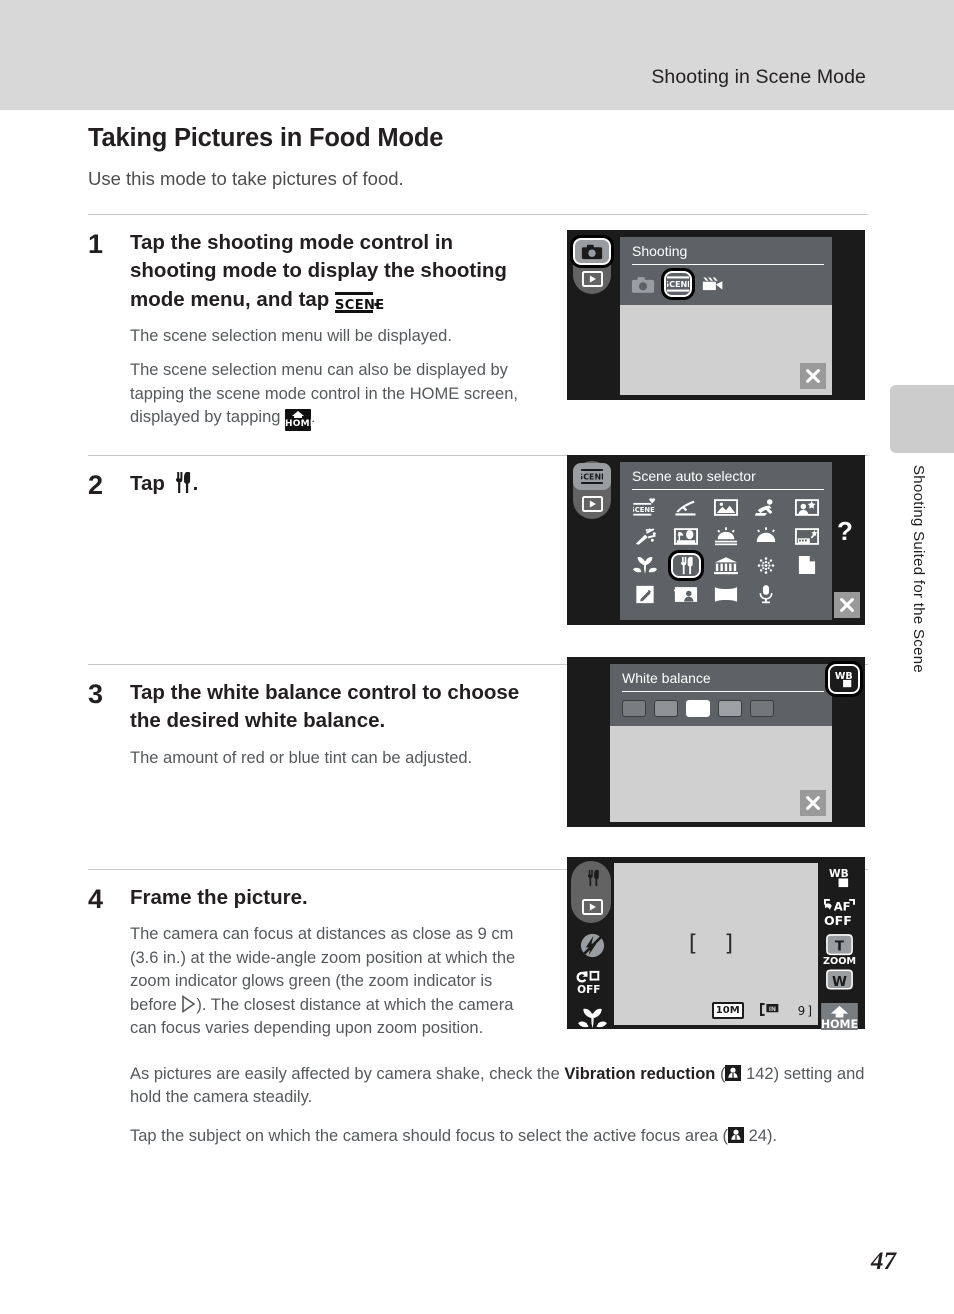 Image resolution: width=954 pixels, height=1314 pixels. I want to click on step-2-lead-text: Tap, so click(150, 484).